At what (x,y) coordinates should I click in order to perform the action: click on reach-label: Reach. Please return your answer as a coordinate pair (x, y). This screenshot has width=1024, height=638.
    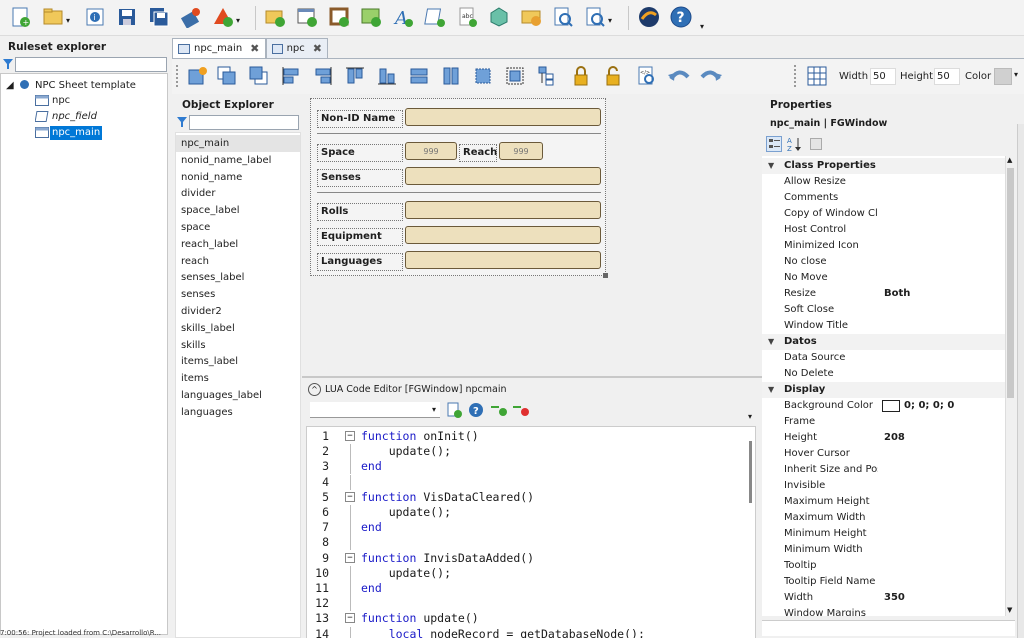
    Looking at the image, I should click on (478, 153).